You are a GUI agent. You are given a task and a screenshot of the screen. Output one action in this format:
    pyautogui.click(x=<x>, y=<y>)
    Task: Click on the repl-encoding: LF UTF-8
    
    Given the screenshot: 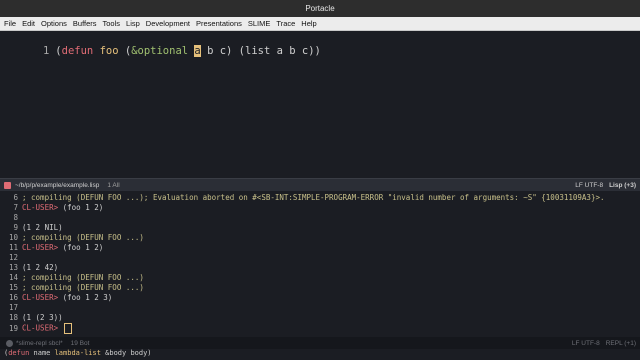 What is the action you would take?
    pyautogui.click(x=585, y=343)
    